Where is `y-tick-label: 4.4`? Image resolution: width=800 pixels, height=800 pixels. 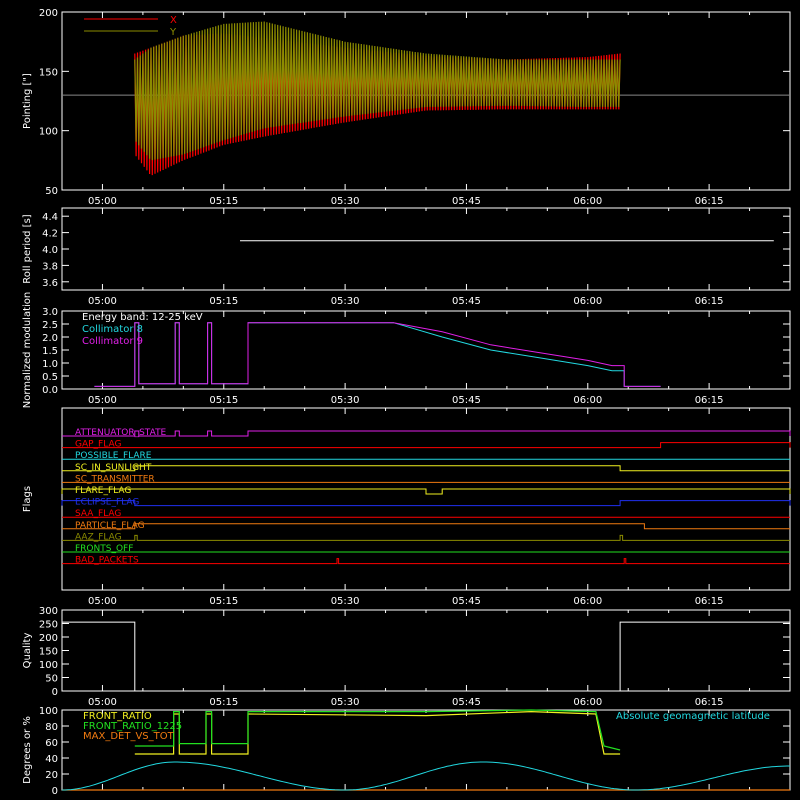
y-tick-label: 4.4 is located at coordinates (50, 217).